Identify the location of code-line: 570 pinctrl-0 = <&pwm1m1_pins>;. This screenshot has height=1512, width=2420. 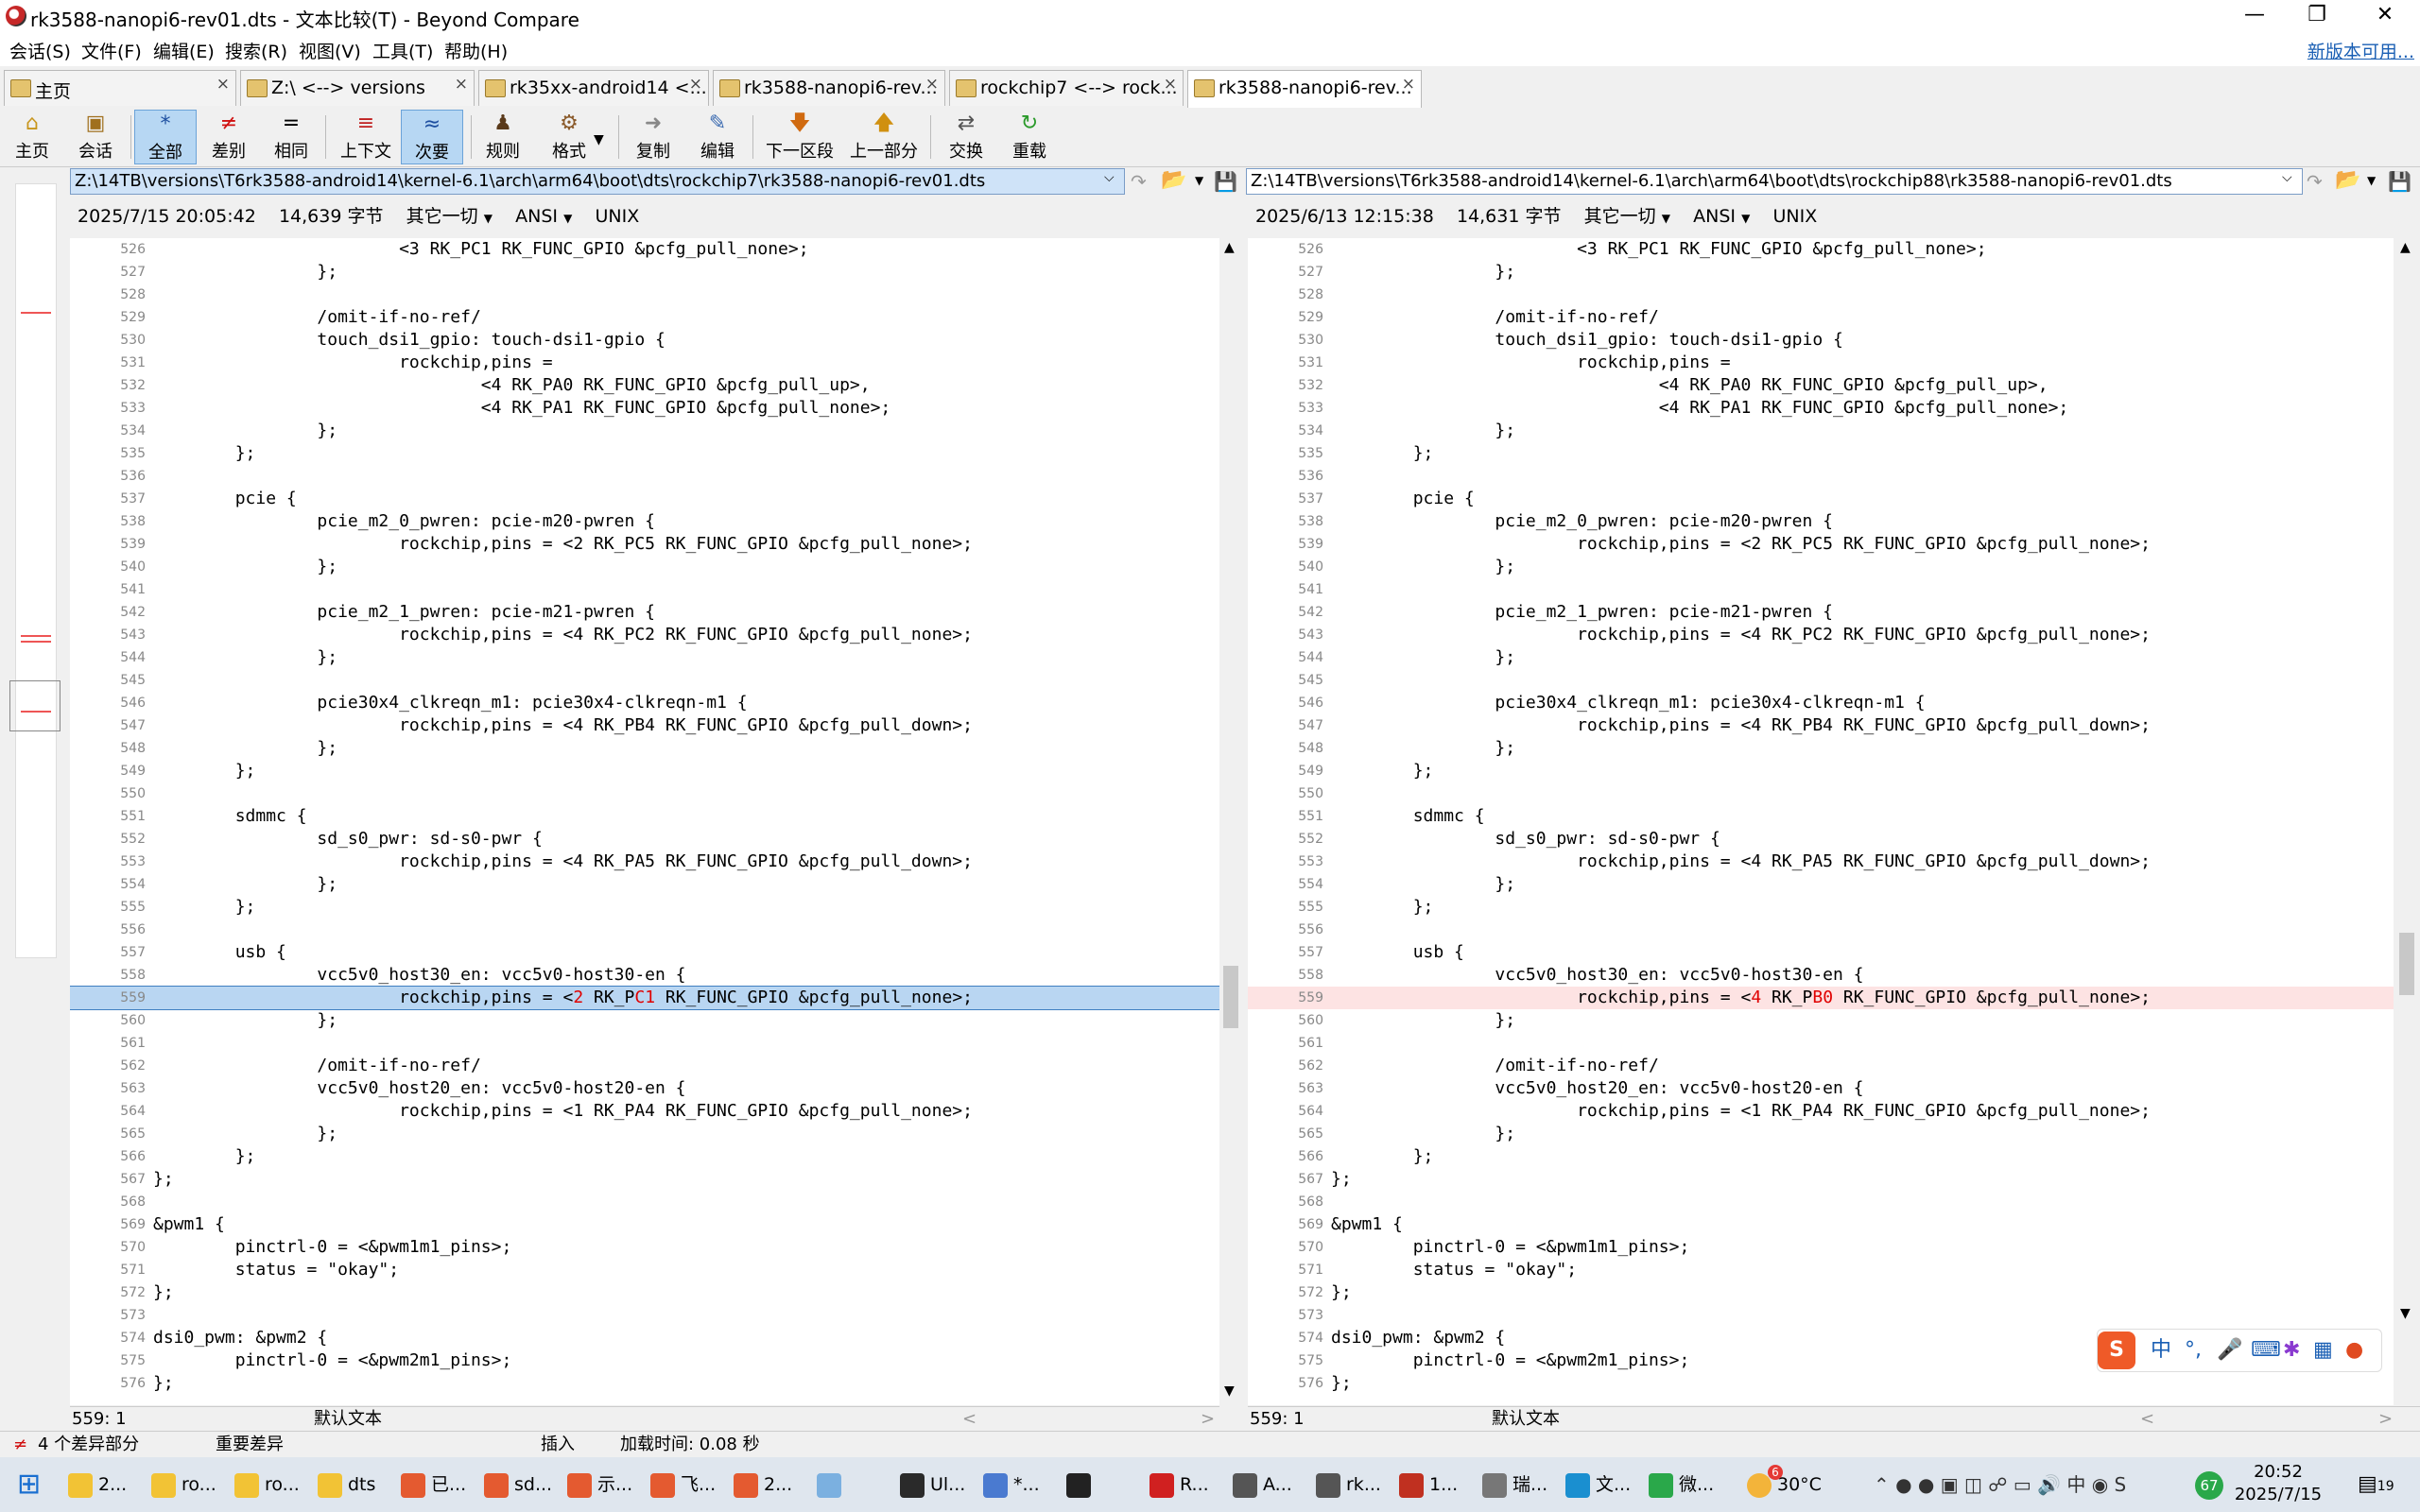
(644, 1247).